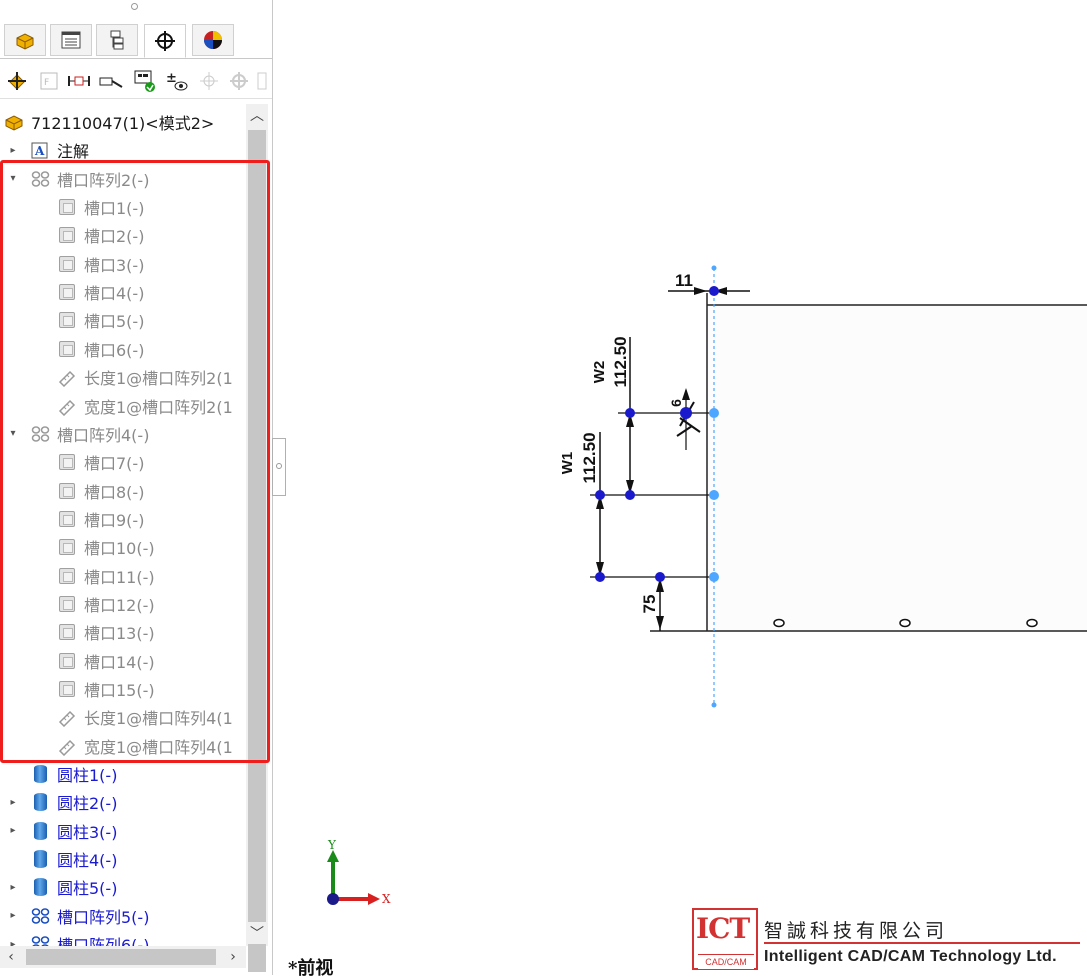 This screenshot has width=1087, height=980. What do you see at coordinates (123, 717) in the screenshot?
I see `tree-item: 长度1@槽口阵列4(1` at bounding box center [123, 717].